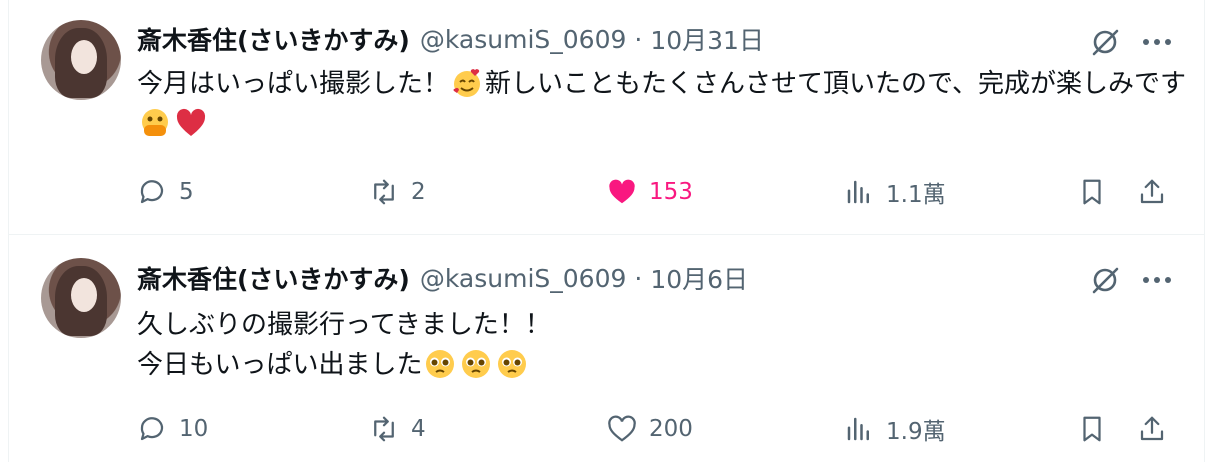 Image resolution: width=1214 pixels, height=462 pixels. I want to click on repost-button: 2, so click(397, 192).